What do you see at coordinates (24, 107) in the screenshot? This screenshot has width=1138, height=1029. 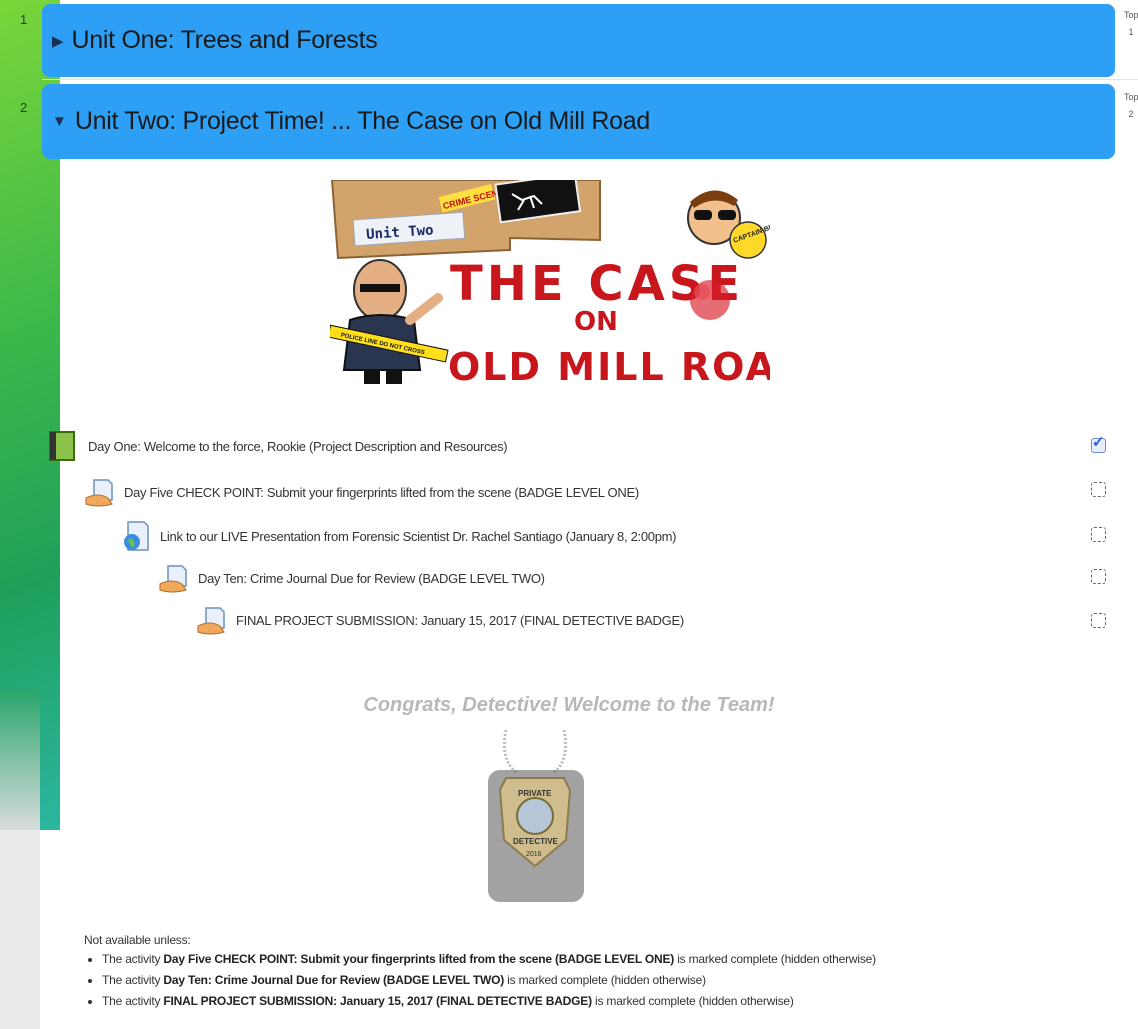 I see `section-number: 2` at bounding box center [24, 107].